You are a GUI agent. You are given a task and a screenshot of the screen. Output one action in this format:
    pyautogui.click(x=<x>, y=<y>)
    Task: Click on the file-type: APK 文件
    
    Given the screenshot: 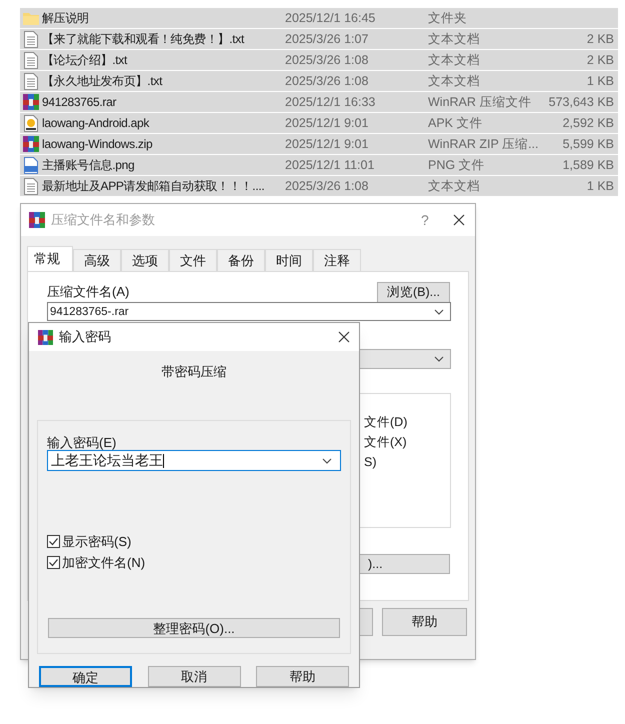 What is the action you would take?
    pyautogui.click(x=456, y=123)
    